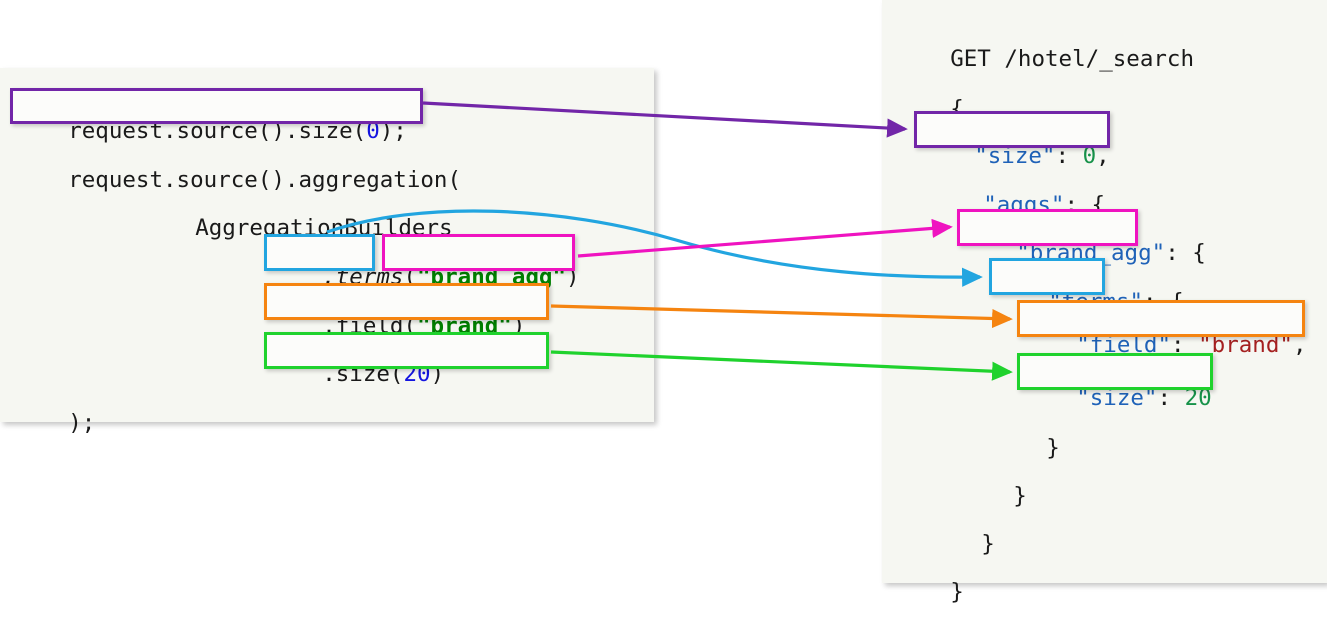 The height and width of the screenshot is (631, 1327). I want to click on json-text-close-brace-3: }, so click(988, 544).